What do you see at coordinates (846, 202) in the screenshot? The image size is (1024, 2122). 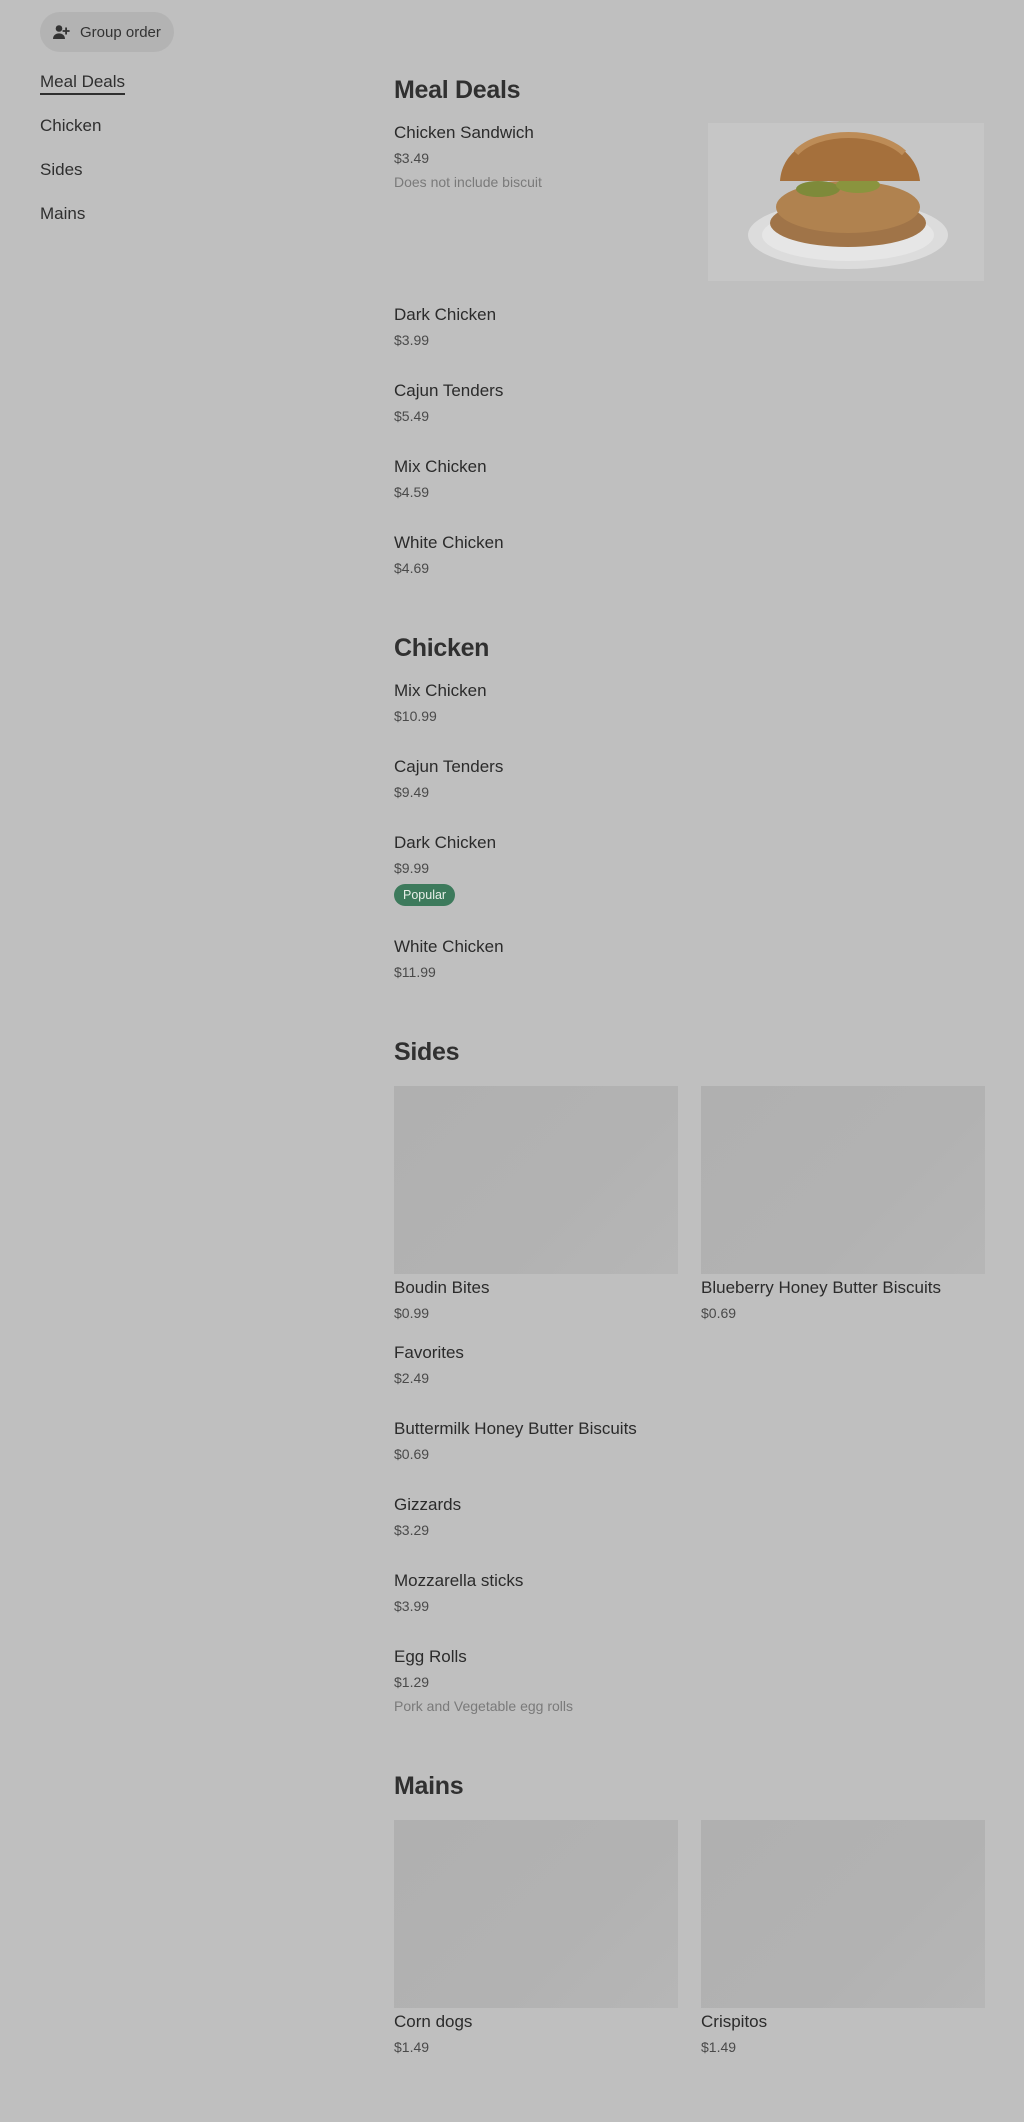 I see `chicken-sandwich-image` at bounding box center [846, 202].